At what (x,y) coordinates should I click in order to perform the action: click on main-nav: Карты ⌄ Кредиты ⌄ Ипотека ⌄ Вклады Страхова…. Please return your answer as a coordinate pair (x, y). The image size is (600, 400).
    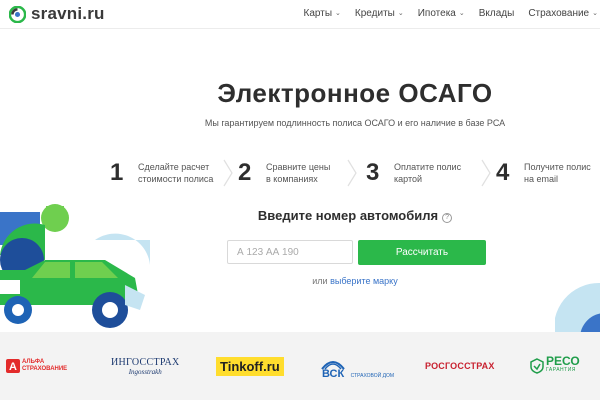
    Looking at the image, I should click on (451, 13).